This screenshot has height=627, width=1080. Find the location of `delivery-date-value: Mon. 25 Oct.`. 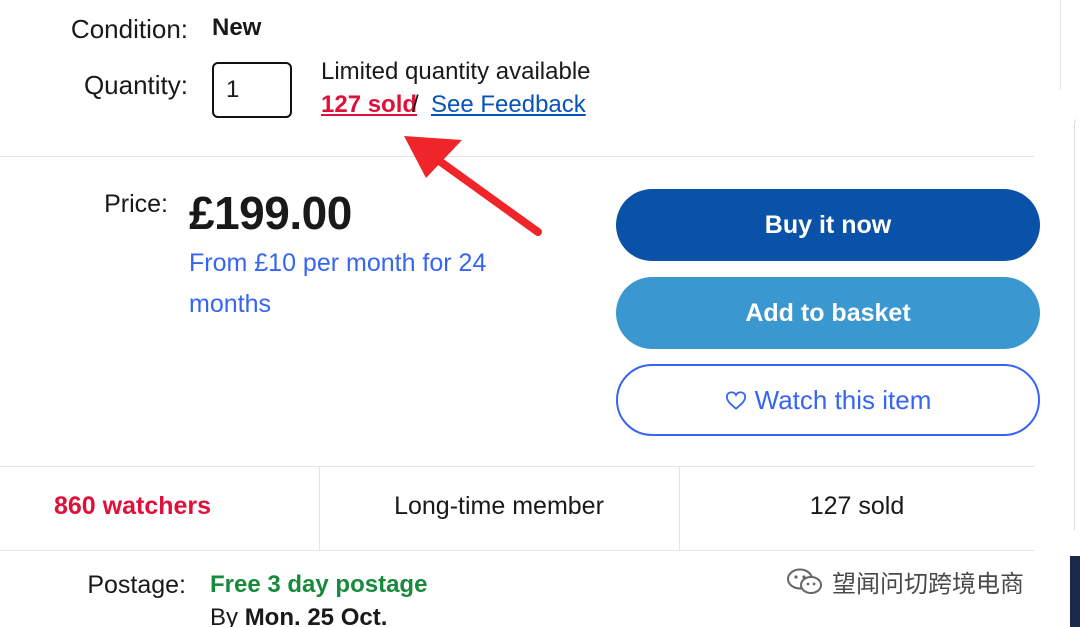

delivery-date-value: Mon. 25 Oct. is located at coordinates (316, 615).